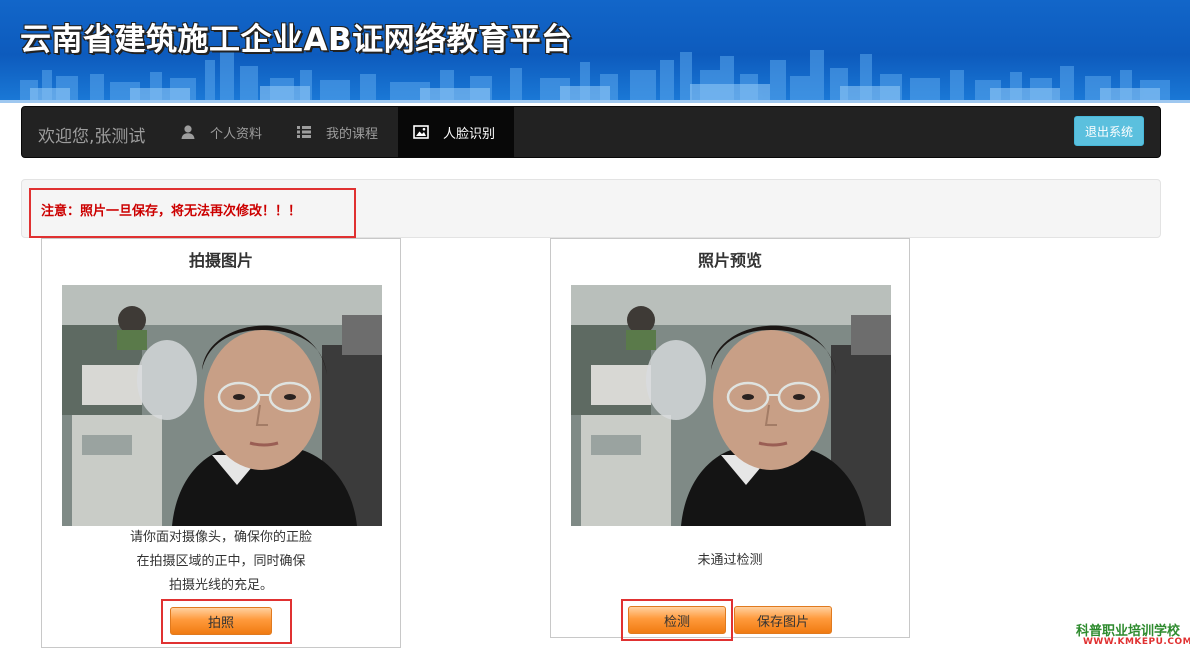  I want to click on instruction-line: 在拍摄区域的正中，同时确保, so click(221, 561).